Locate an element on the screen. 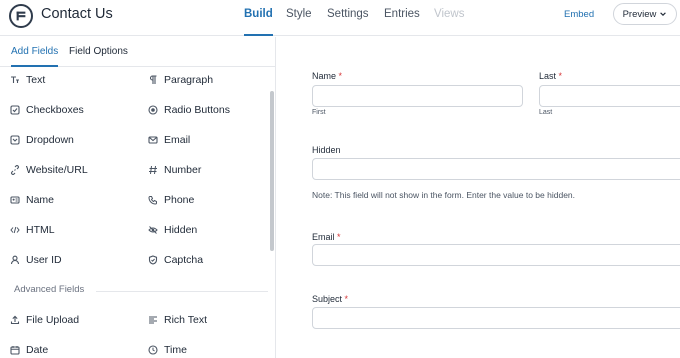 The image size is (680, 358). field-rich-text: Rich Text is located at coordinates (177, 320).